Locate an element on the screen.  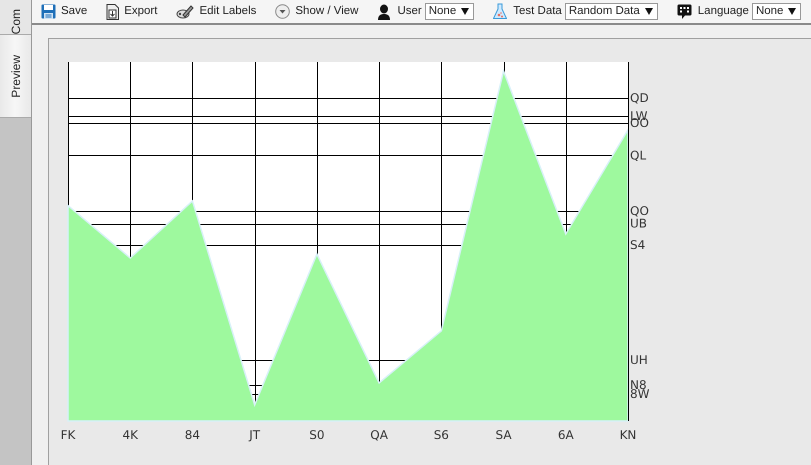
side-tab: Com is located at coordinates (15, 17).